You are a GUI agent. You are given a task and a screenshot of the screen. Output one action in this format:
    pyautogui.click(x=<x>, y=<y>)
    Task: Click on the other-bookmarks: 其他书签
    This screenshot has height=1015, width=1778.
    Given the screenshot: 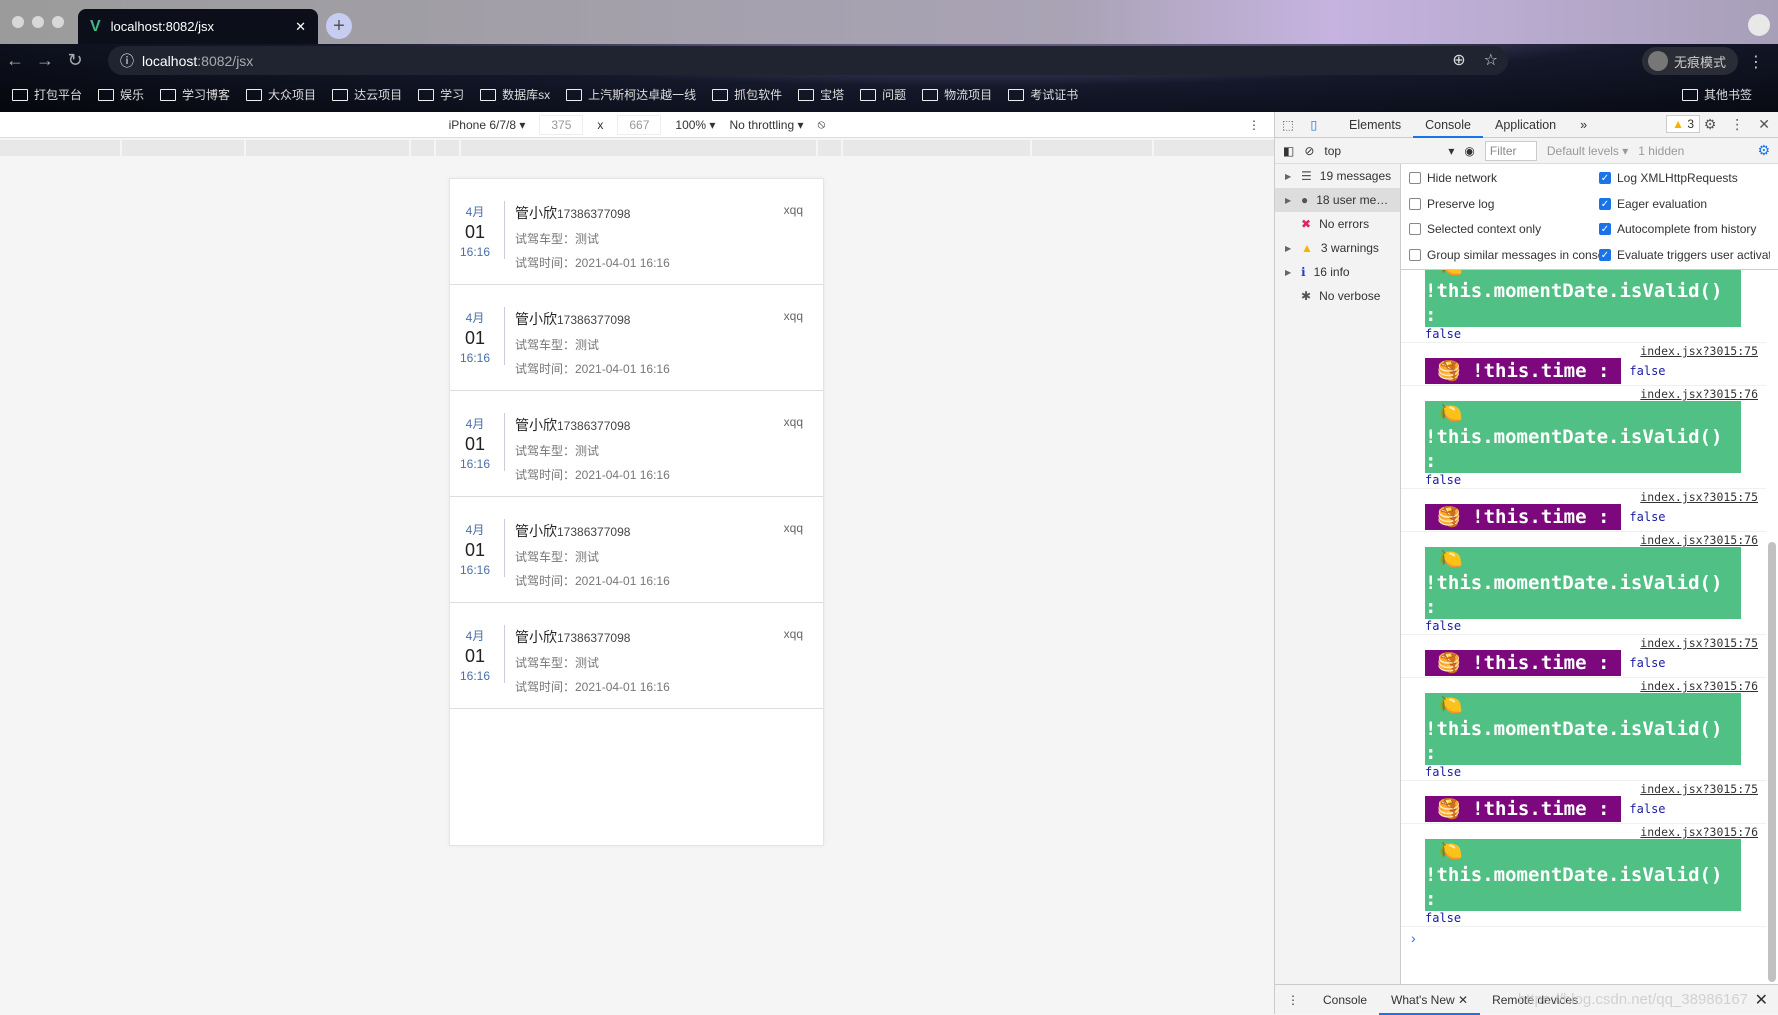 What is the action you would take?
    pyautogui.click(x=1716, y=94)
    